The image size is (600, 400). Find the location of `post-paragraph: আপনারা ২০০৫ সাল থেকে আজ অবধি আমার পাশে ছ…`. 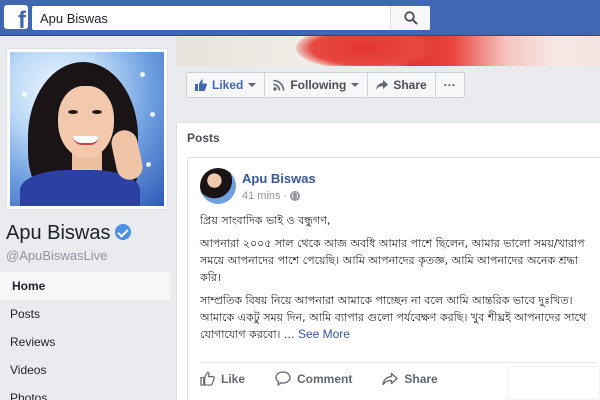

post-paragraph: আপনারা ২০০৫ সাল থেকে আজ অবধি আমার পাশে ছ… is located at coordinates (392, 260).